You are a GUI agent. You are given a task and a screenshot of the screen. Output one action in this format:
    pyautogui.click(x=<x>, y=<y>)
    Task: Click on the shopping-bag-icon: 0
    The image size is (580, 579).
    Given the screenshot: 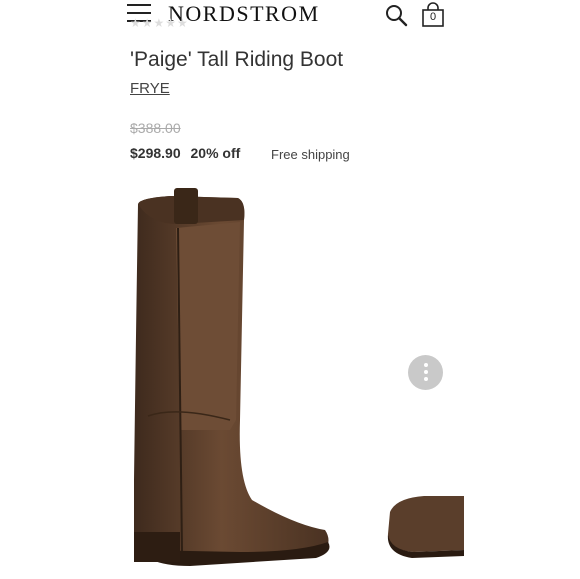 What is the action you would take?
    pyautogui.click(x=433, y=15)
    